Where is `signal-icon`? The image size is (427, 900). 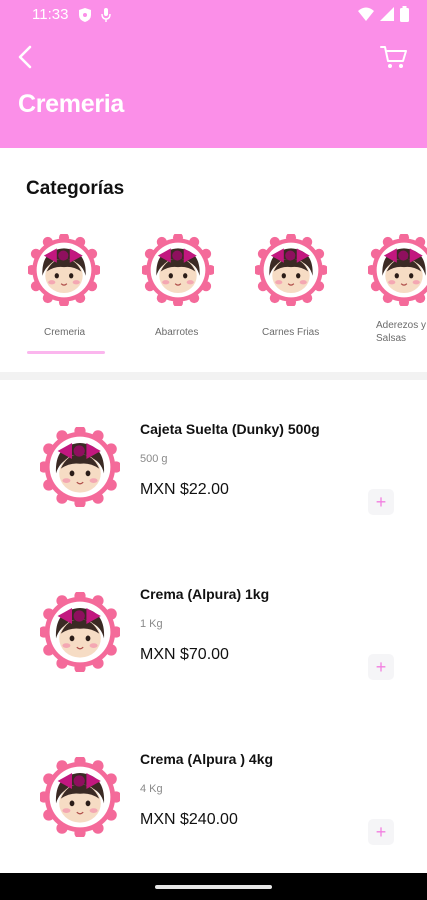
signal-icon is located at coordinates (387, 16).